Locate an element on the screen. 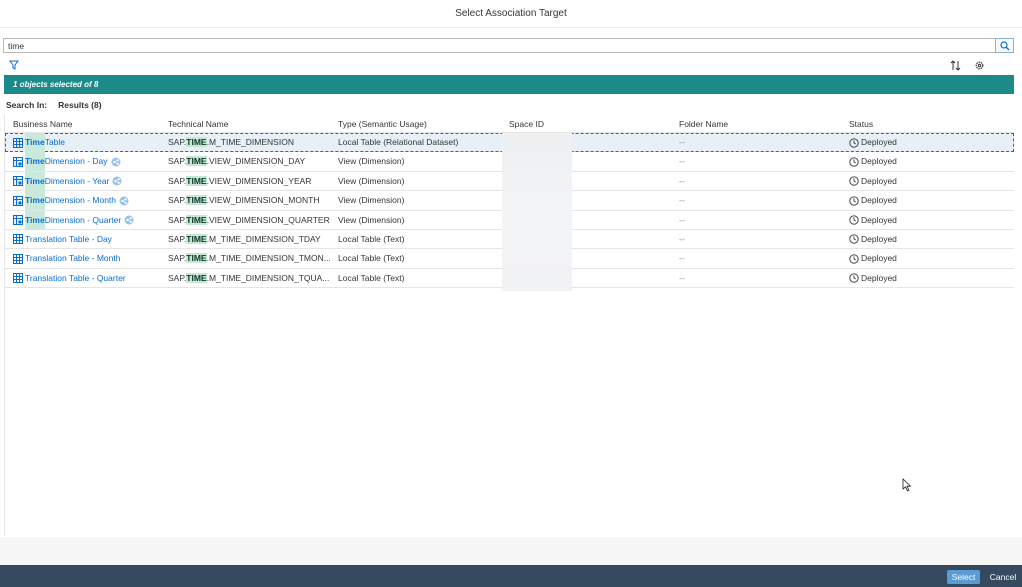 The width and height of the screenshot is (1022, 587). tech-suffix: .M_TIME_DIMENSION is located at coordinates (250, 142).